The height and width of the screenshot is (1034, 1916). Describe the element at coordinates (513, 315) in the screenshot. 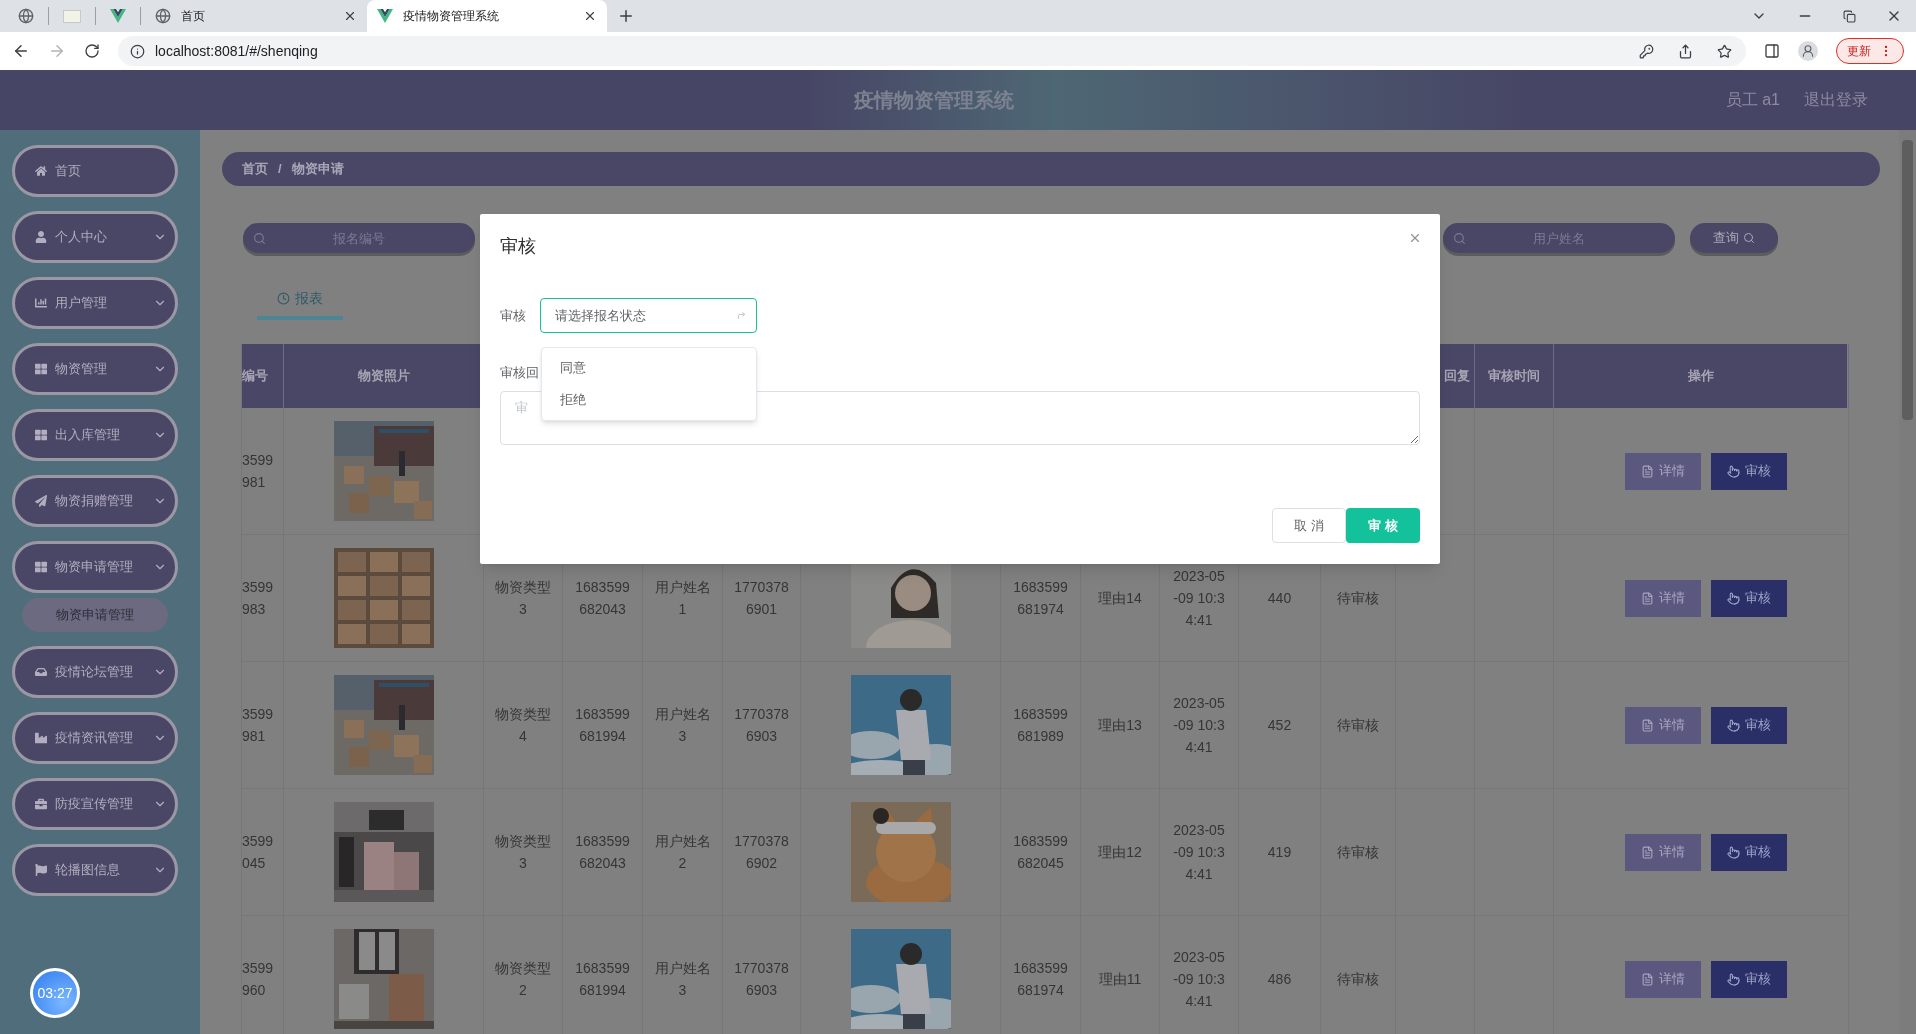

I see `field-label: 审核` at that location.